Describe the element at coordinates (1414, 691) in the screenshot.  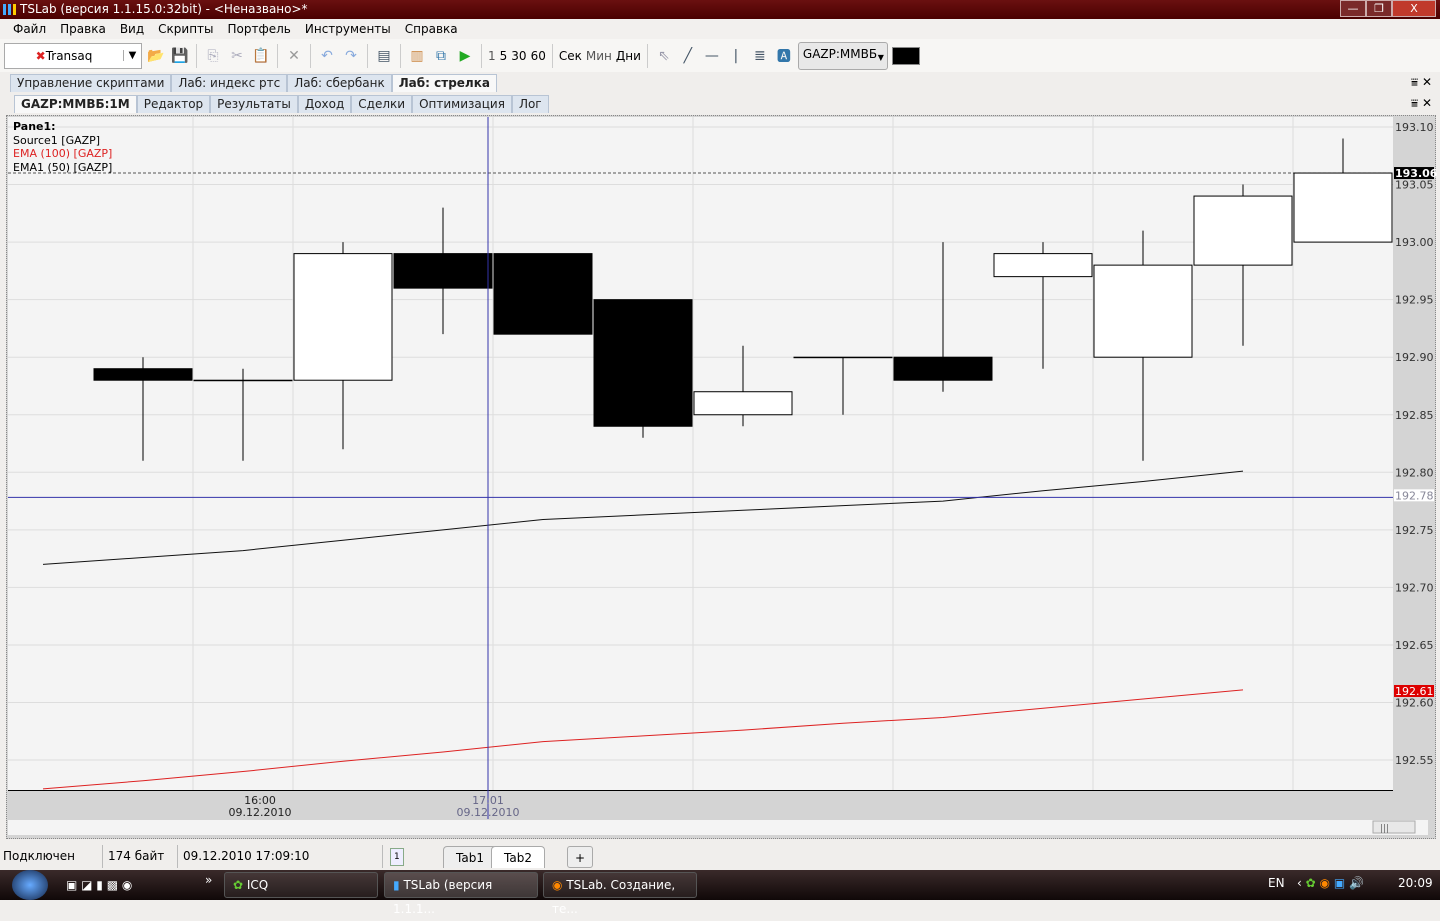
I see `ema100-value-label: 192.61` at that location.